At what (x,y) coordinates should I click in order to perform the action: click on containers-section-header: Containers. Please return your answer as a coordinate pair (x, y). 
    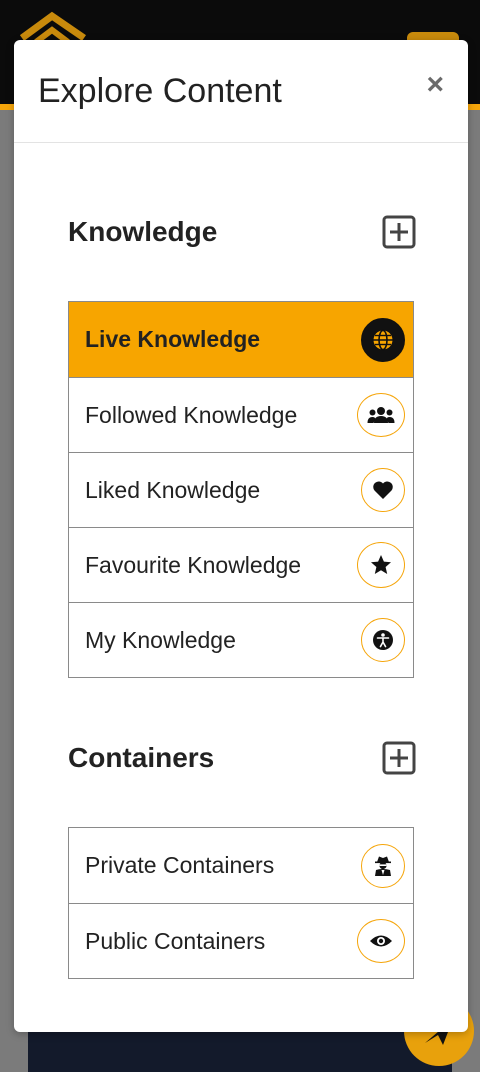
    Looking at the image, I should click on (242, 758).